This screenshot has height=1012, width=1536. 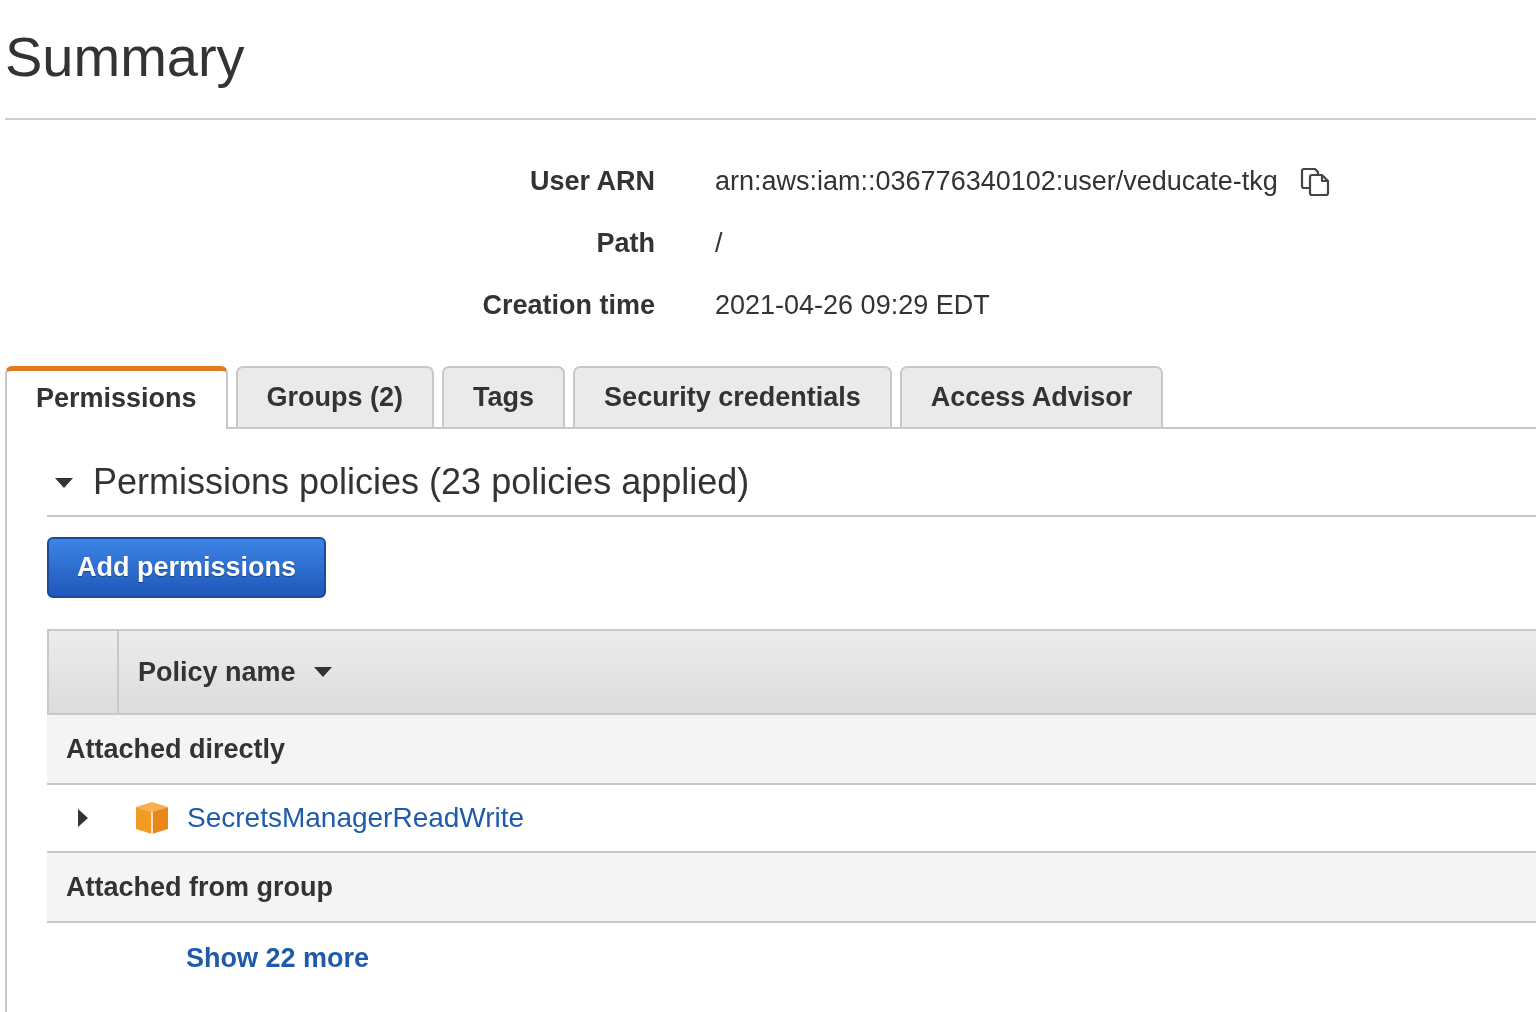 What do you see at coordinates (116, 397) in the screenshot?
I see `tab: Permissions` at bounding box center [116, 397].